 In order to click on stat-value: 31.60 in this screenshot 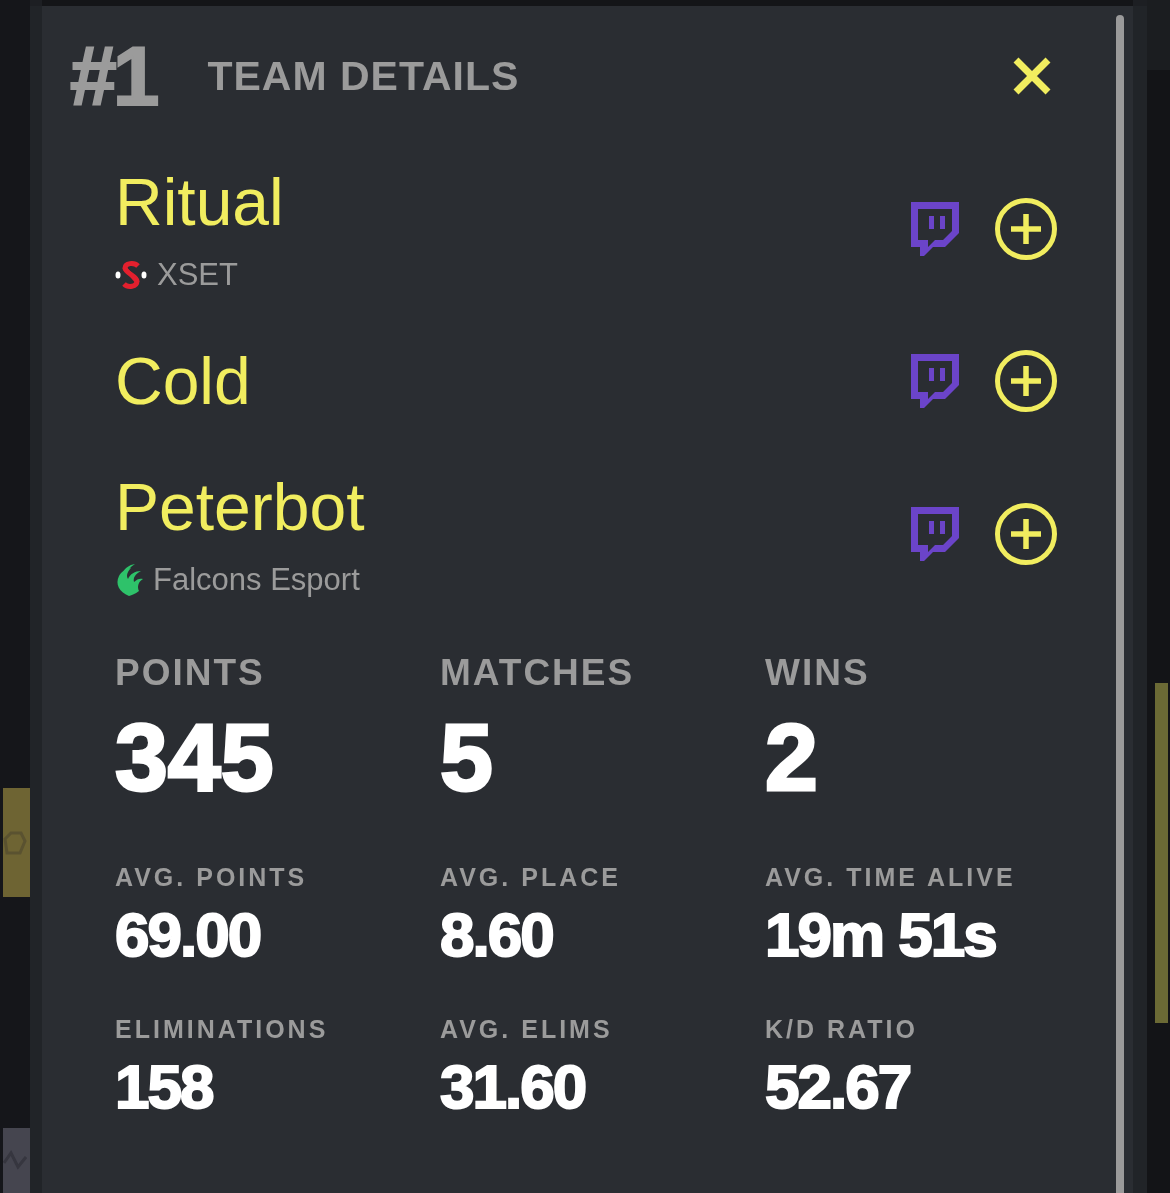, I will do `click(513, 1087)`.